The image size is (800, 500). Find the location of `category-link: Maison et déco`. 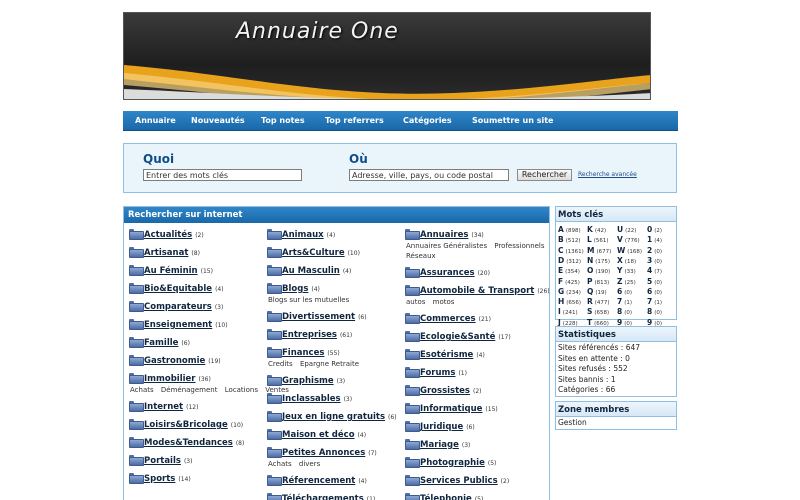

category-link: Maison et déco is located at coordinates (318, 435).